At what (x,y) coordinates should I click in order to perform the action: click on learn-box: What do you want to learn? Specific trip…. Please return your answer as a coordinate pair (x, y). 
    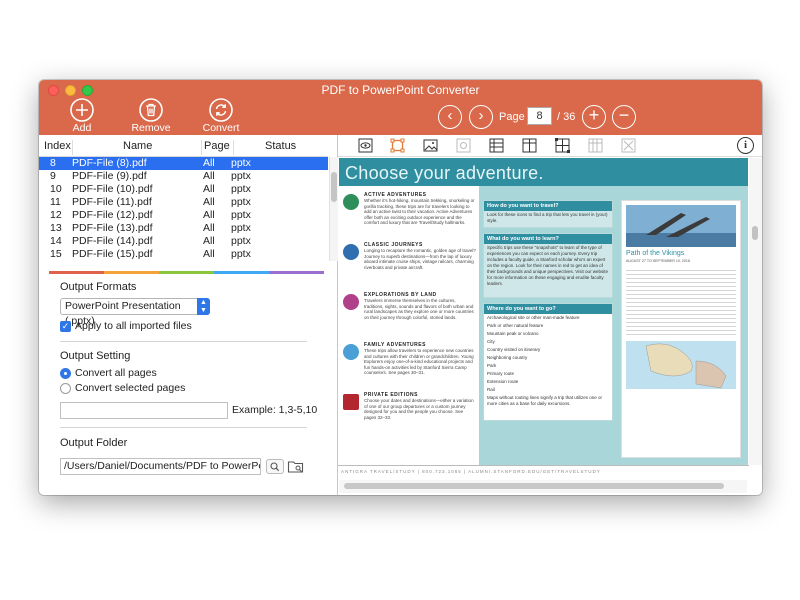
    Looking at the image, I should click on (548, 265).